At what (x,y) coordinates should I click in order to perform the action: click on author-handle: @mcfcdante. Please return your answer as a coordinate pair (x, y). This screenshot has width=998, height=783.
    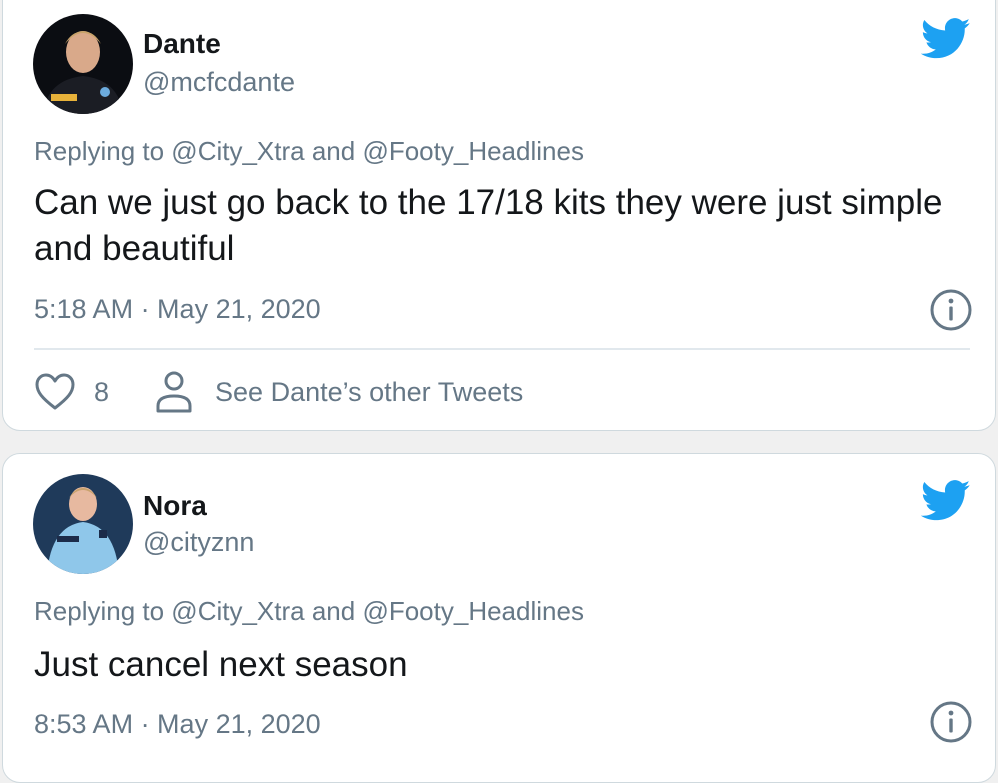
    Looking at the image, I should click on (219, 82).